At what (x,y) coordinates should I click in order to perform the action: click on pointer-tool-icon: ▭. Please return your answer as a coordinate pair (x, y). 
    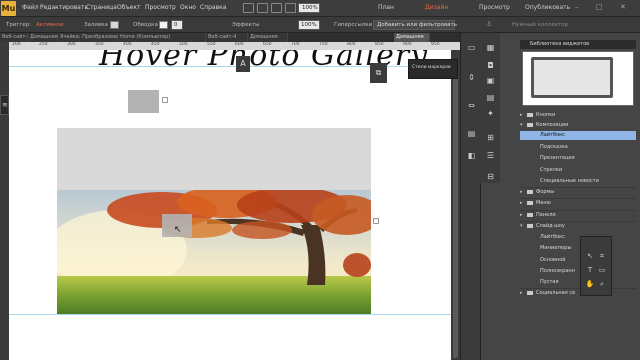
    Looking at the image, I should click on (471, 48).